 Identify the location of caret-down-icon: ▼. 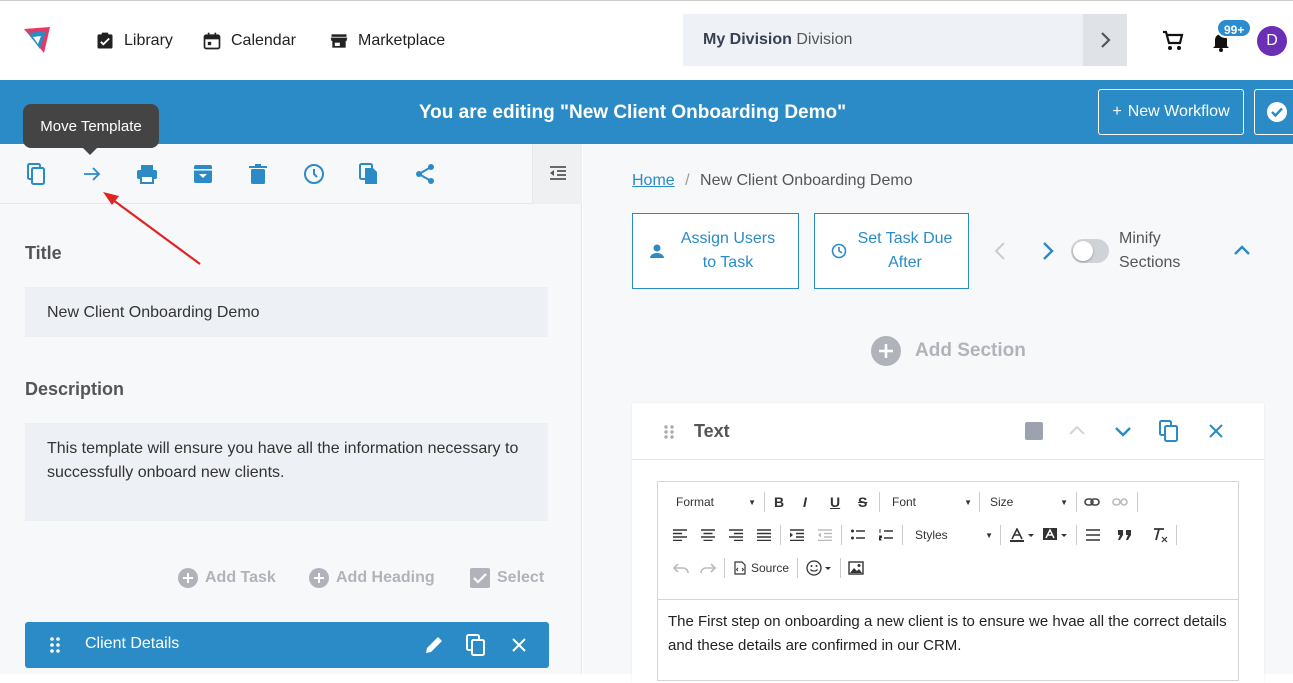
(752, 502).